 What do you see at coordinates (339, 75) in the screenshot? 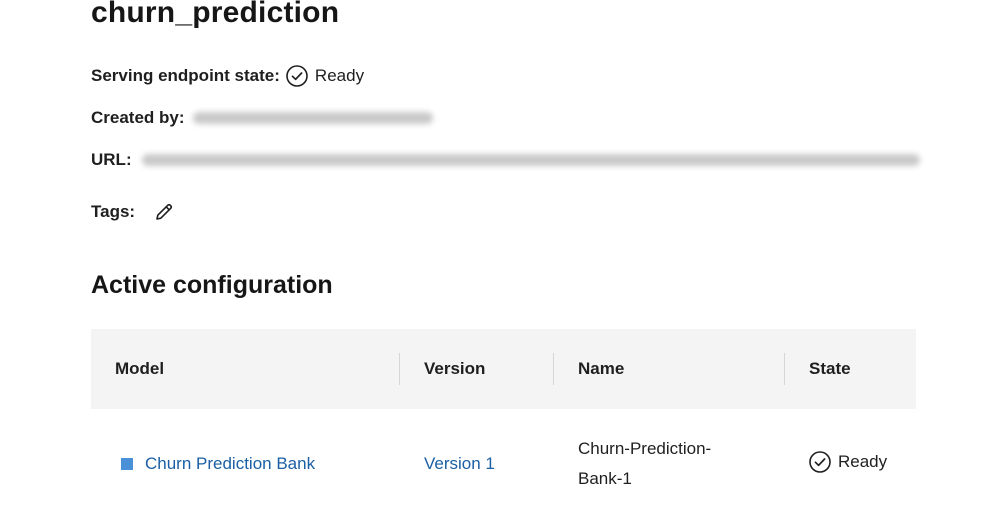
I see `serving-state-value: Ready` at bounding box center [339, 75].